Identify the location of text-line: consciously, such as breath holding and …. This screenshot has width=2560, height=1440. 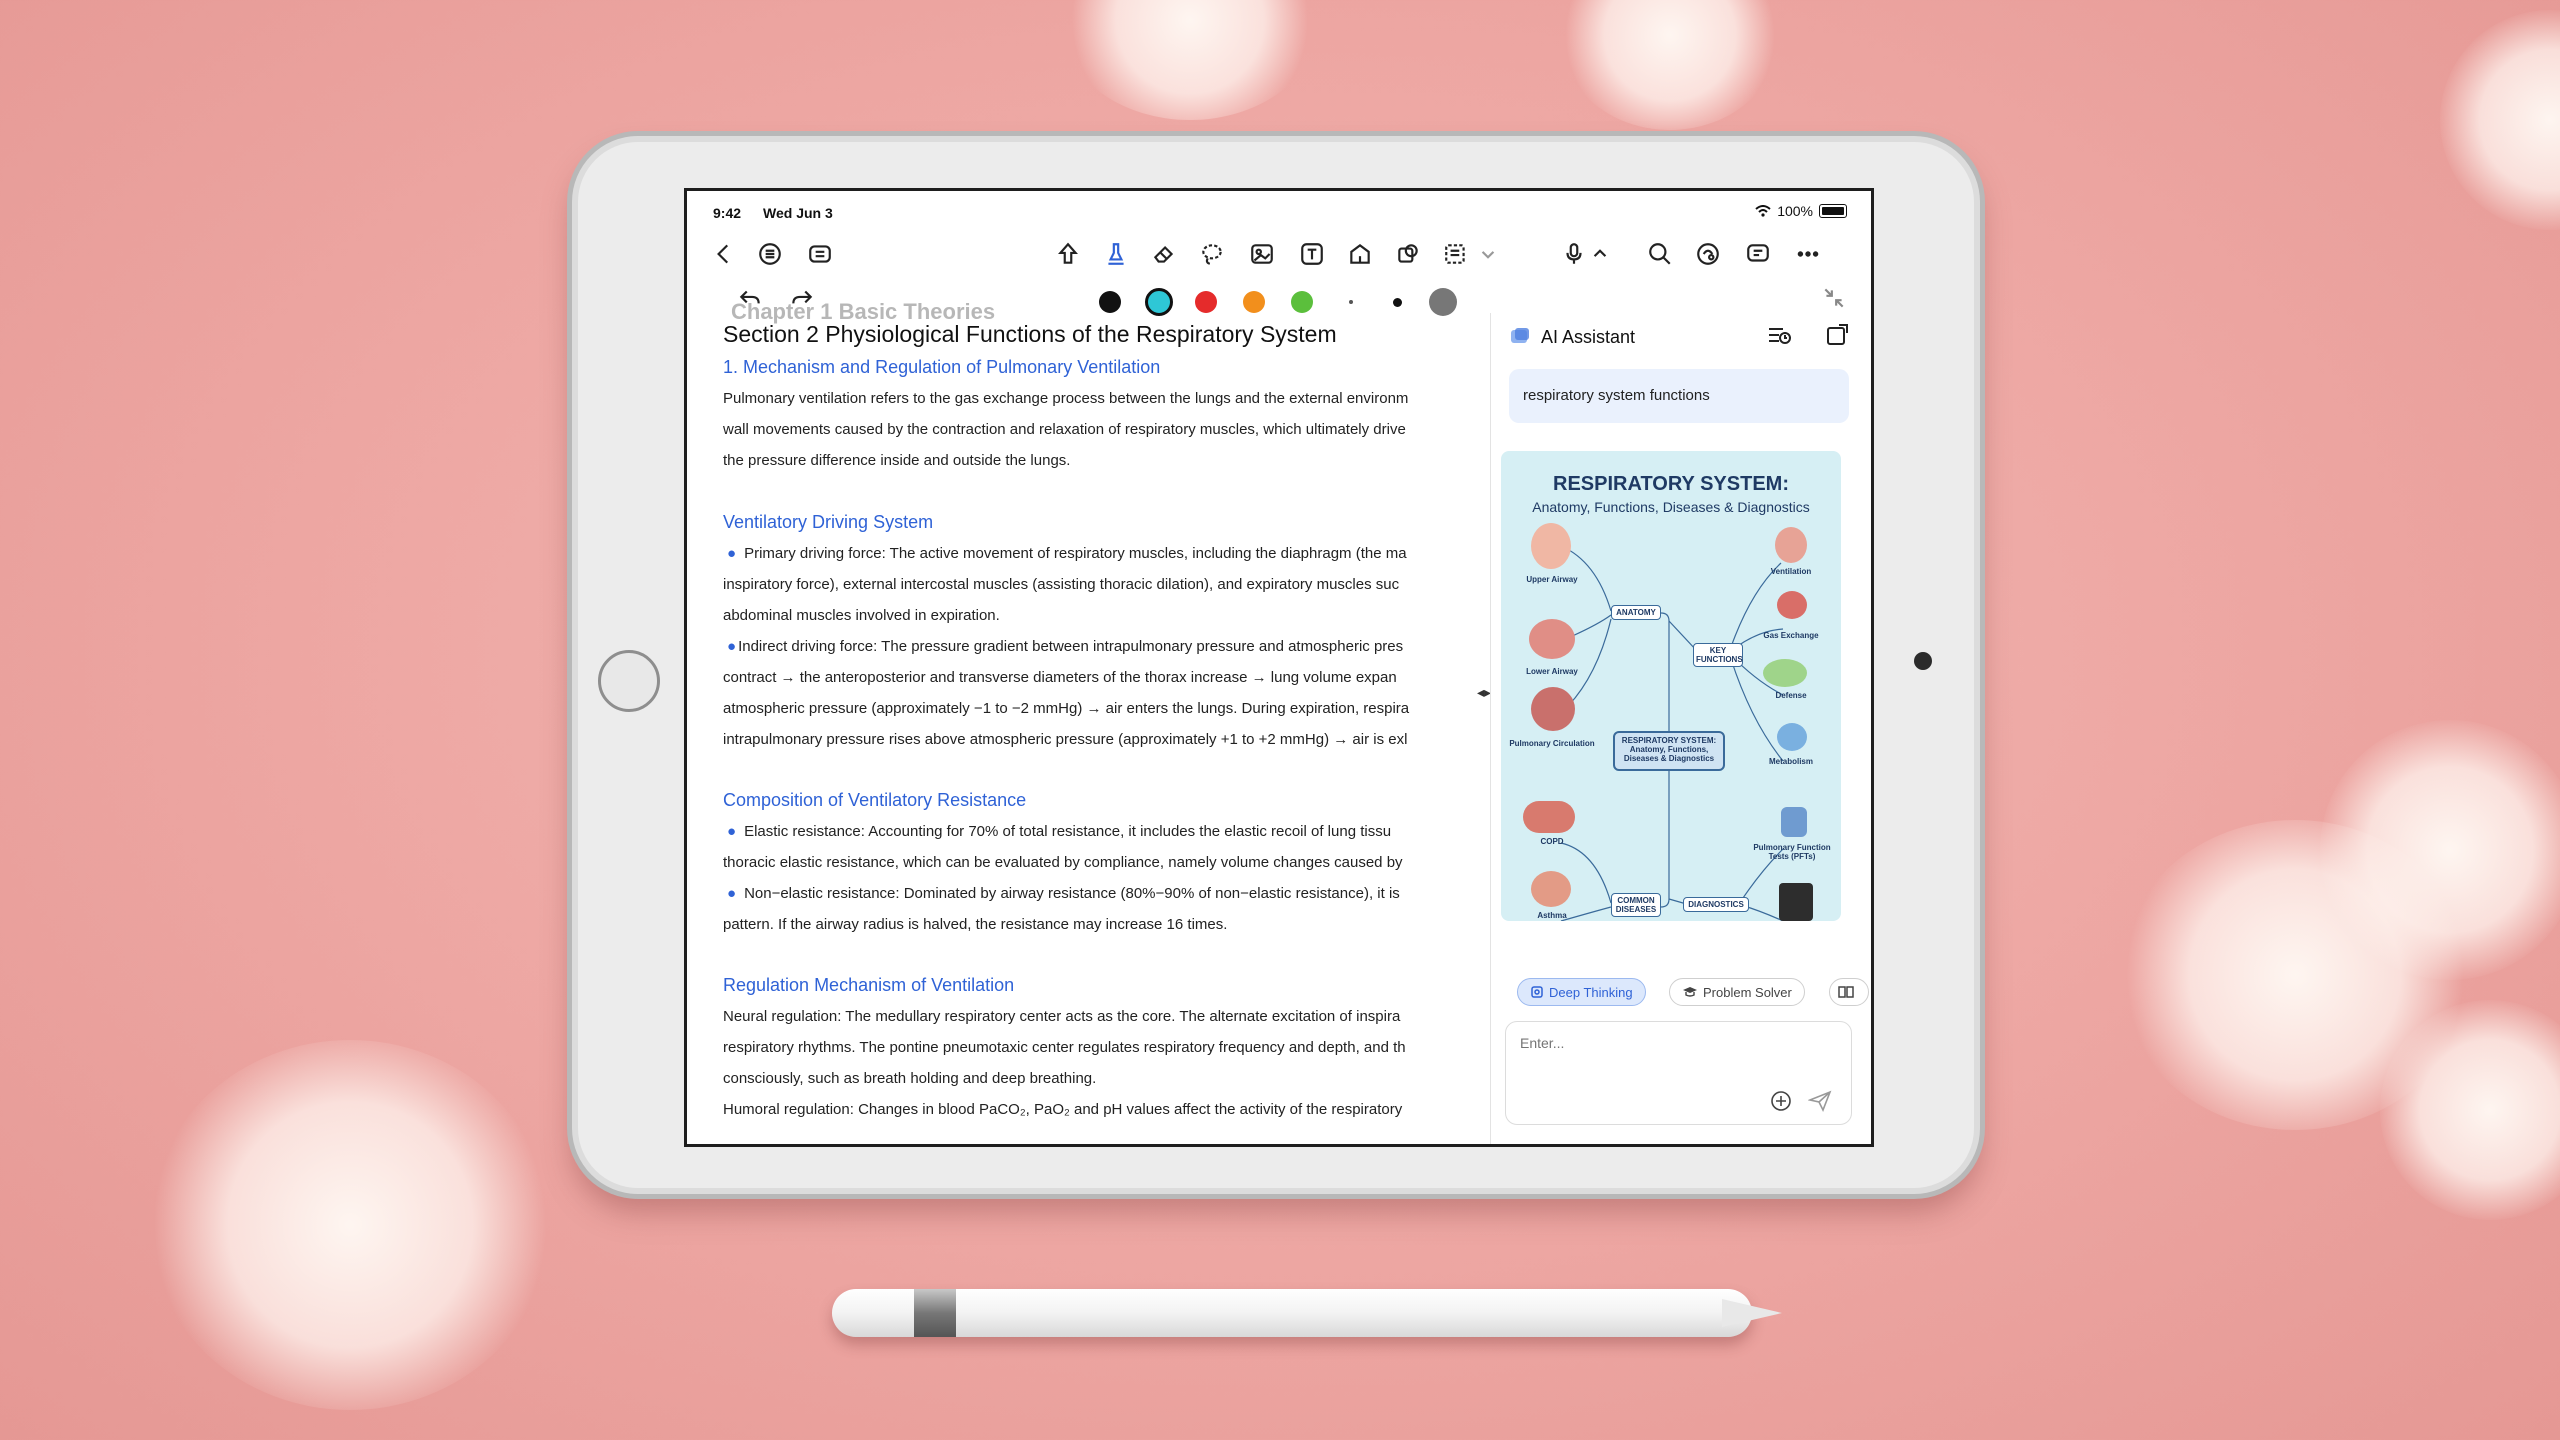
(910, 1078).